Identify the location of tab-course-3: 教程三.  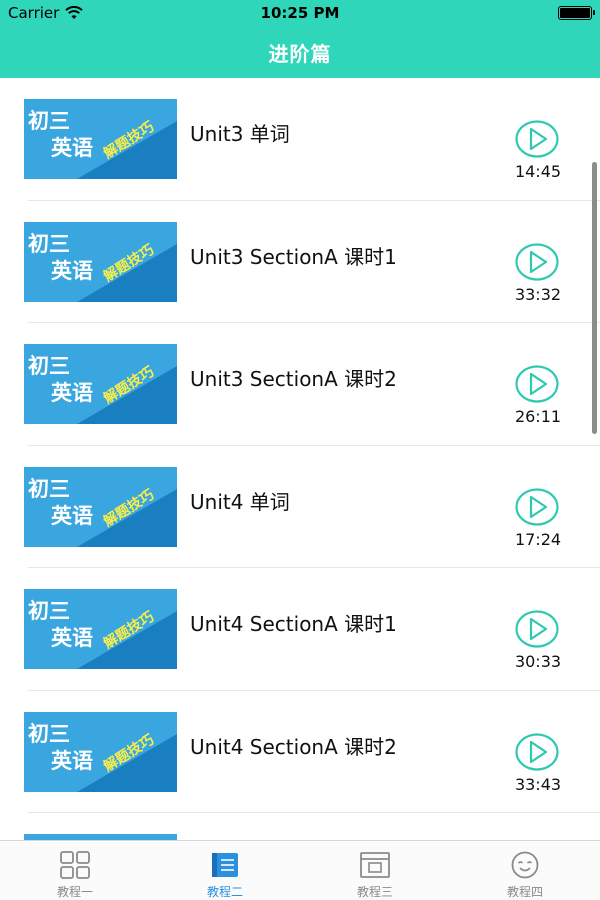
(375, 870).